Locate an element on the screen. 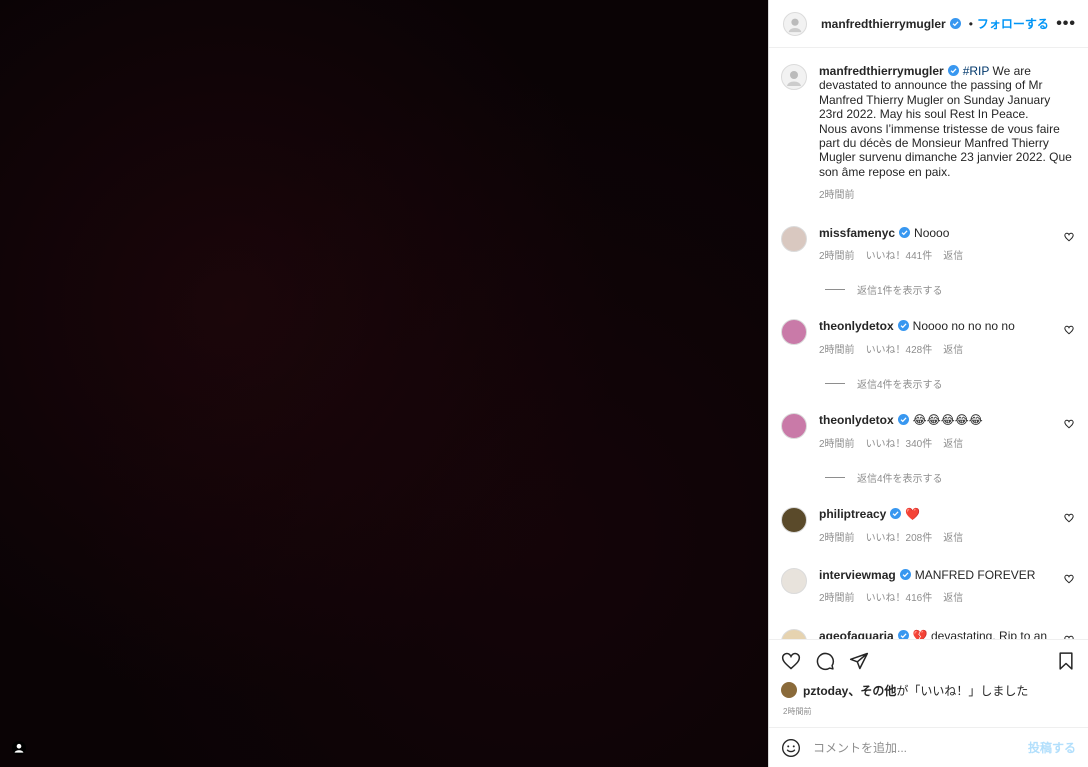 The image size is (1088, 767). comment-text: Noooo is located at coordinates (932, 232).